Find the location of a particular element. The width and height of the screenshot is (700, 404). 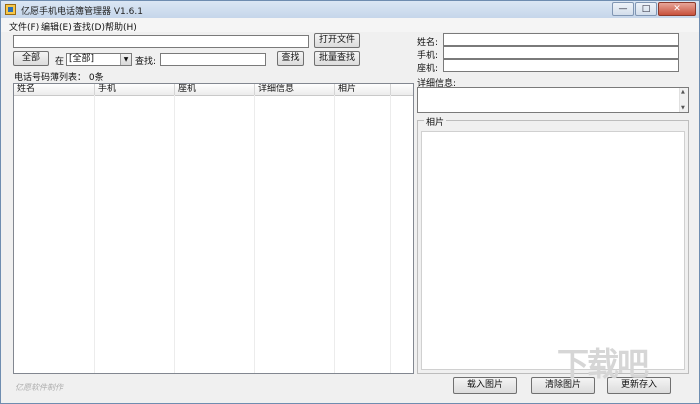

window-title: 亿愿手机电话簿管理器 V1.6.1 is located at coordinates (82, 12).